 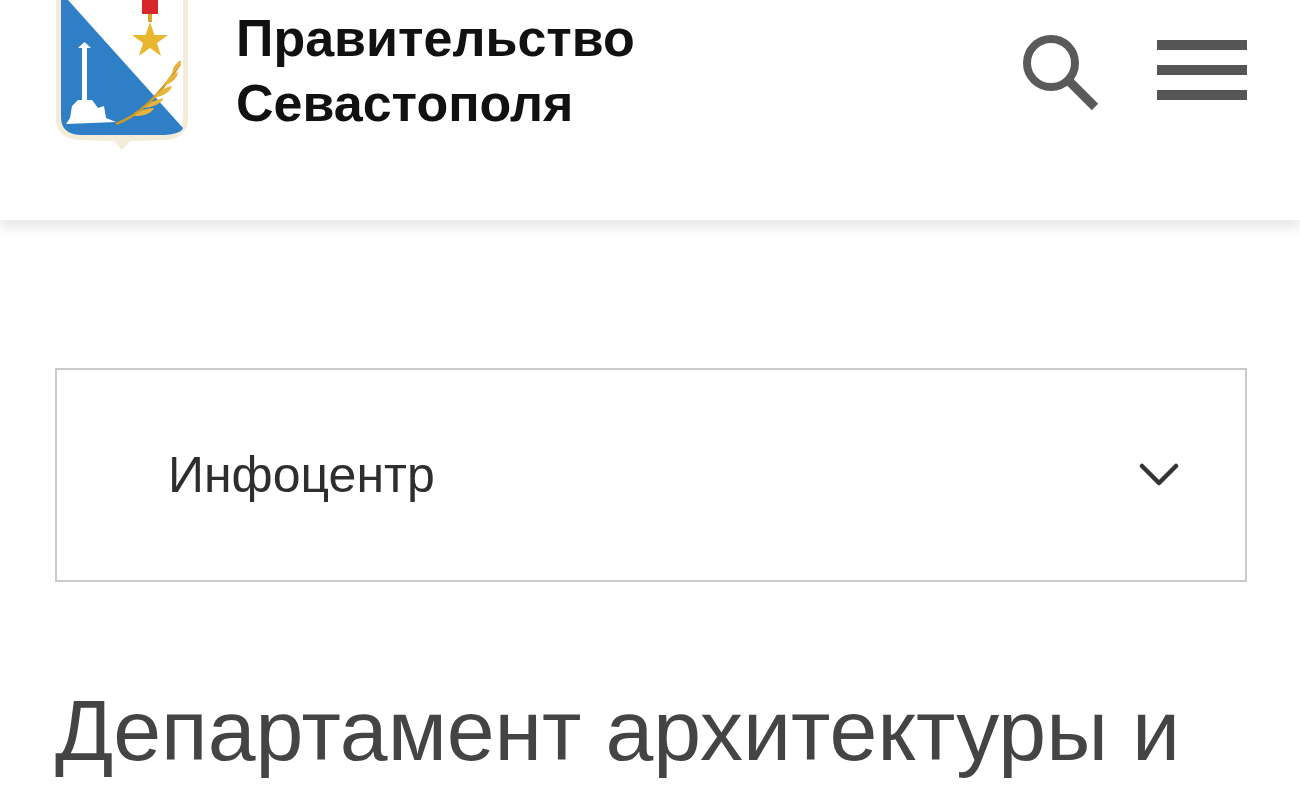 I want to click on page-heading: Департамент архитектуры и, so click(x=618, y=730).